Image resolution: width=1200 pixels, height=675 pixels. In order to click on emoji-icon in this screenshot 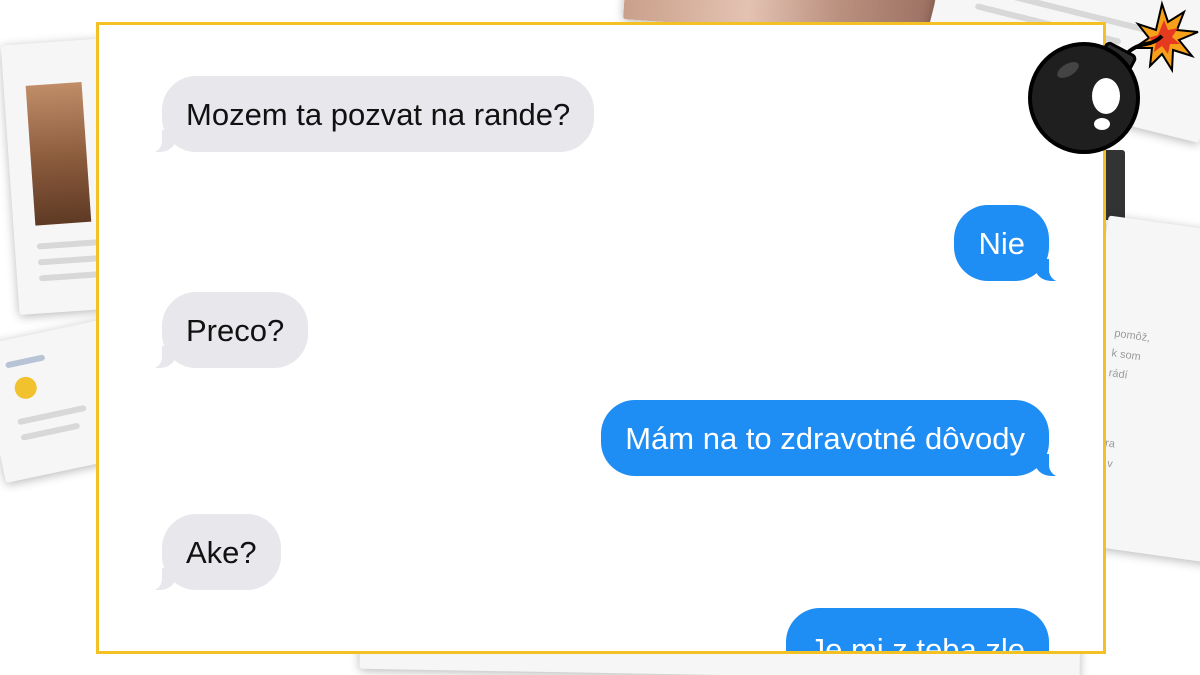, I will do `click(25, 387)`.